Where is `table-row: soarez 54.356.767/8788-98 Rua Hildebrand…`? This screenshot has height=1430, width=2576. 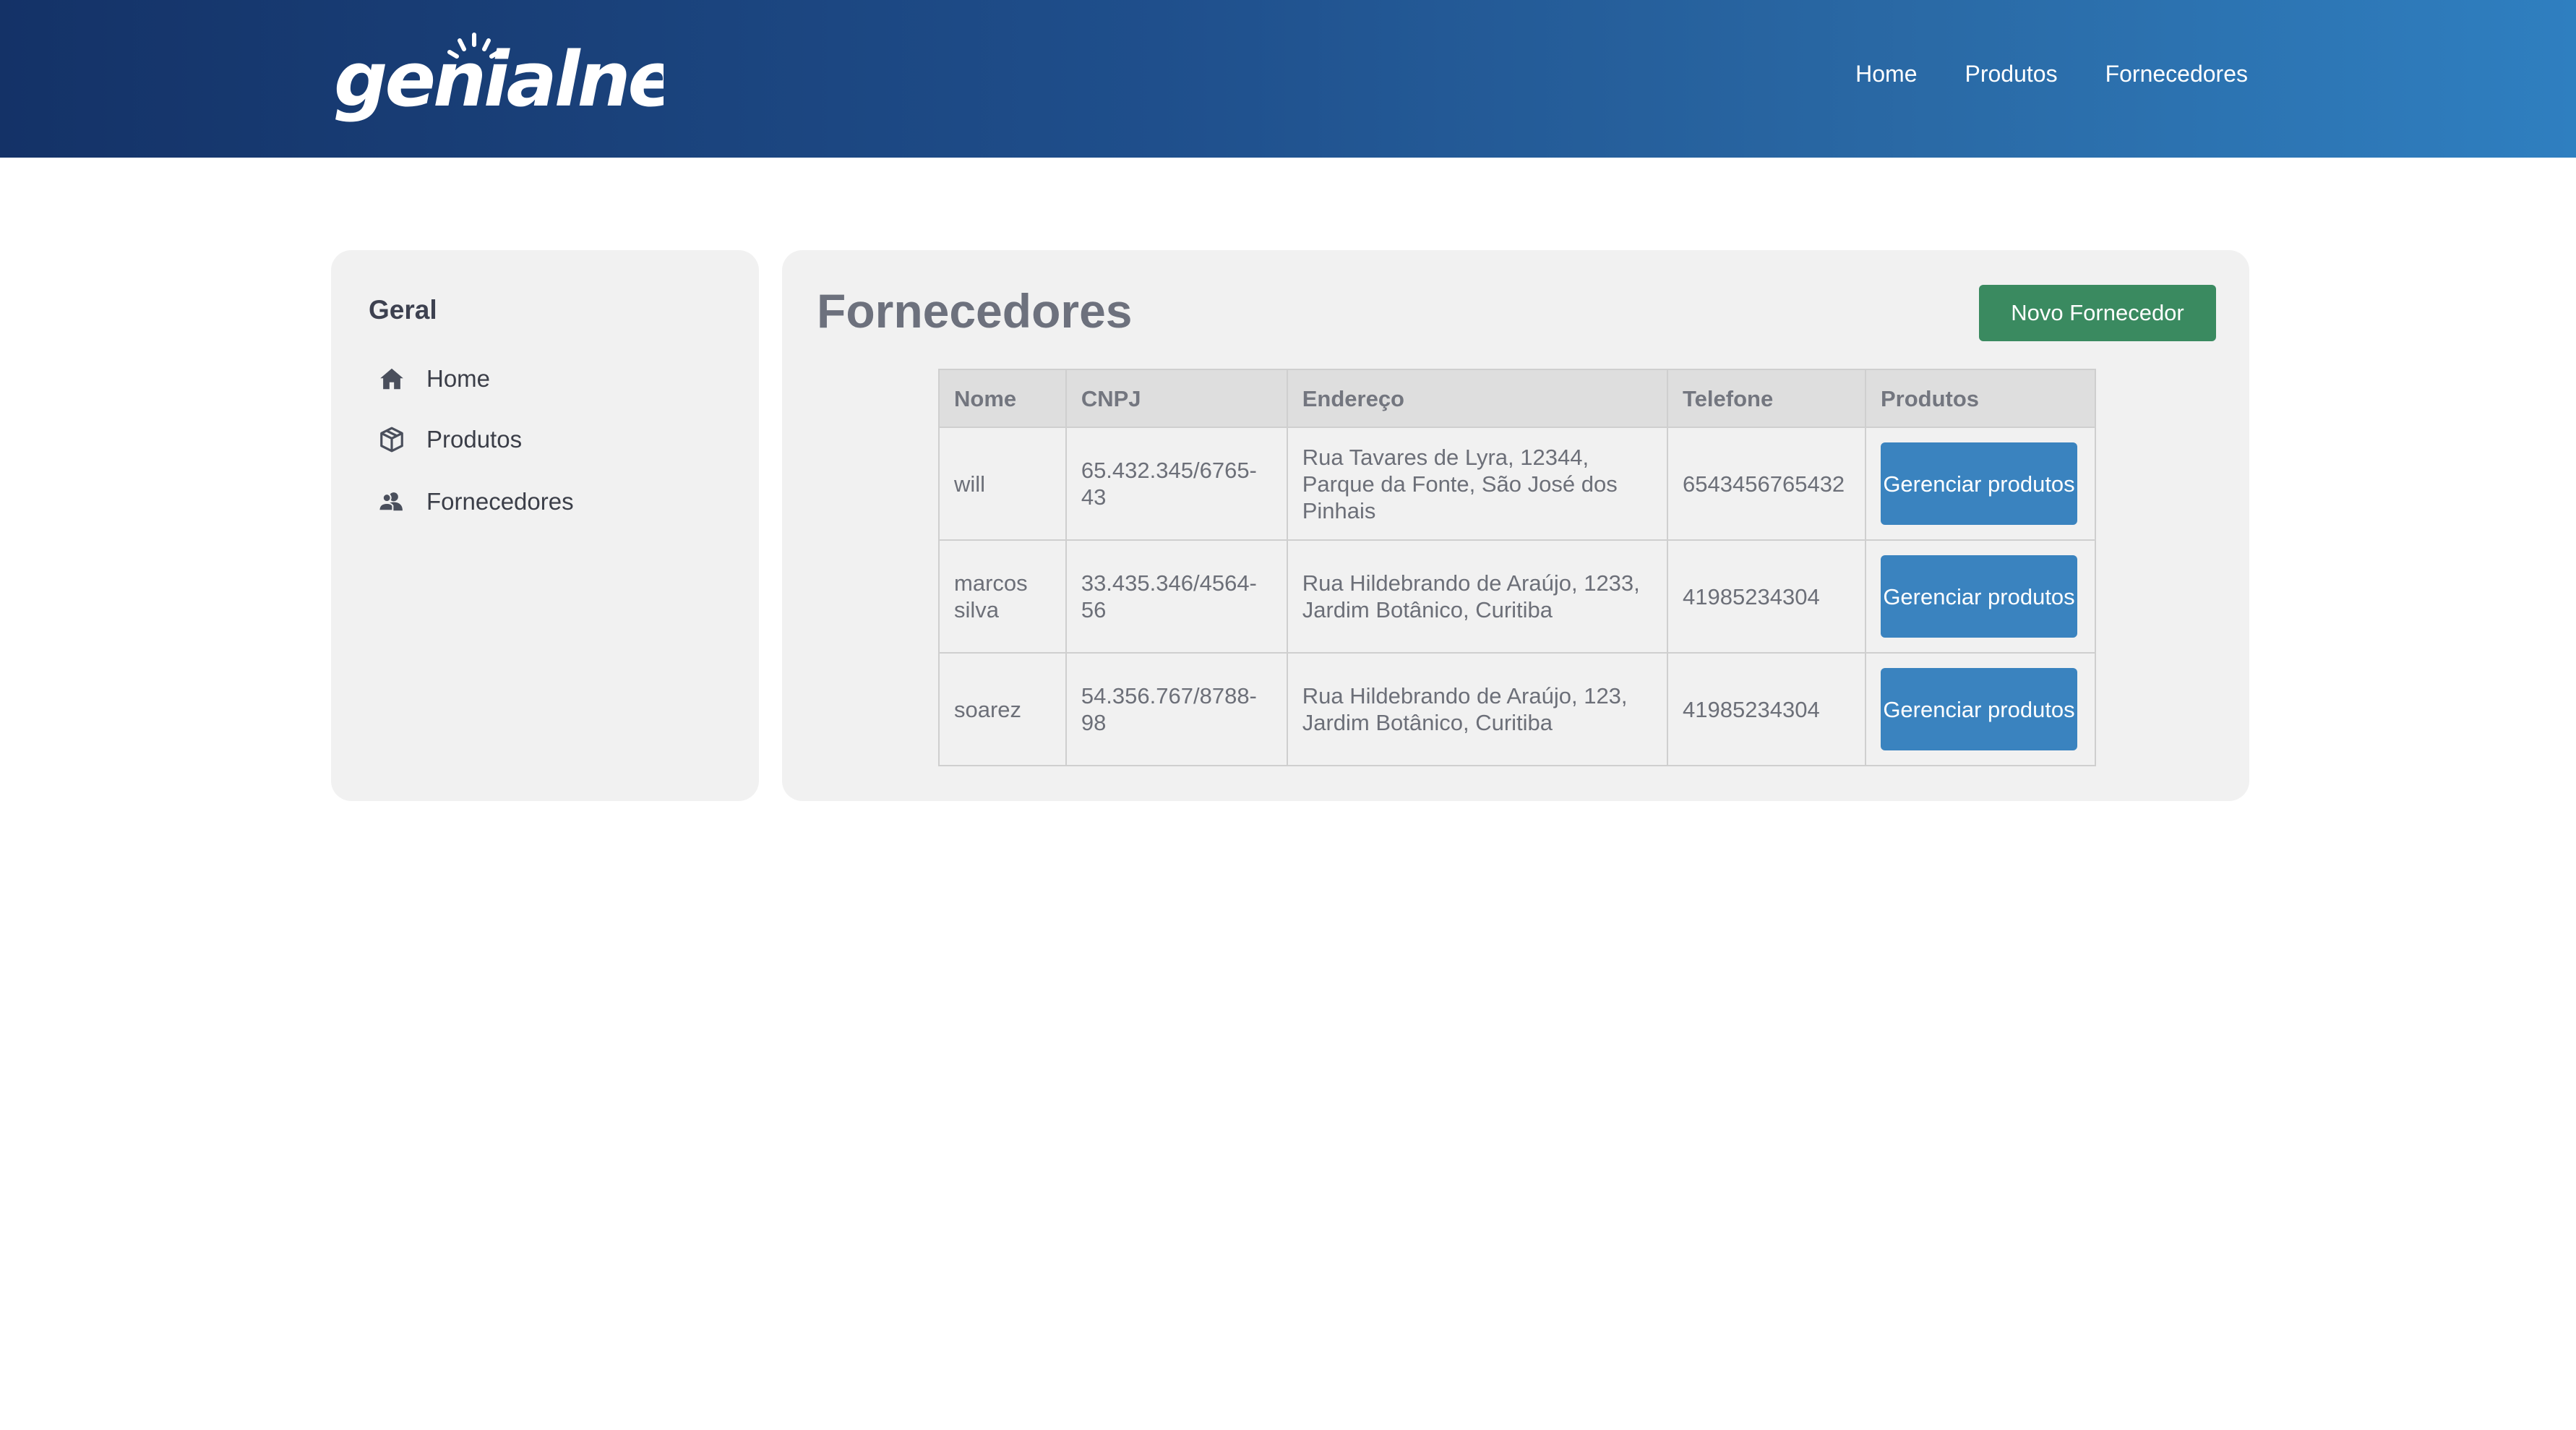 table-row: soarez 54.356.767/8788-98 Rua Hildebrand… is located at coordinates (1517, 709).